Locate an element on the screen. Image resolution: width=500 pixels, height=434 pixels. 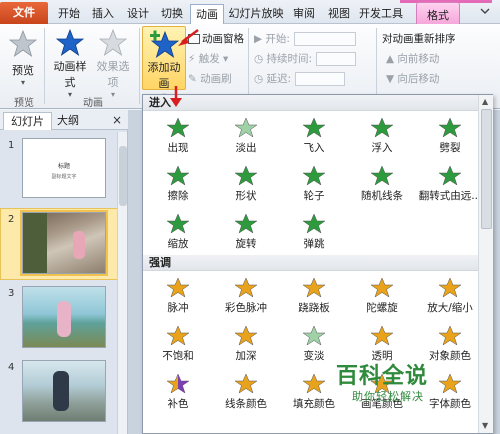
timing-start-field: ▶ 开始: is located at coordinates (305, 39).